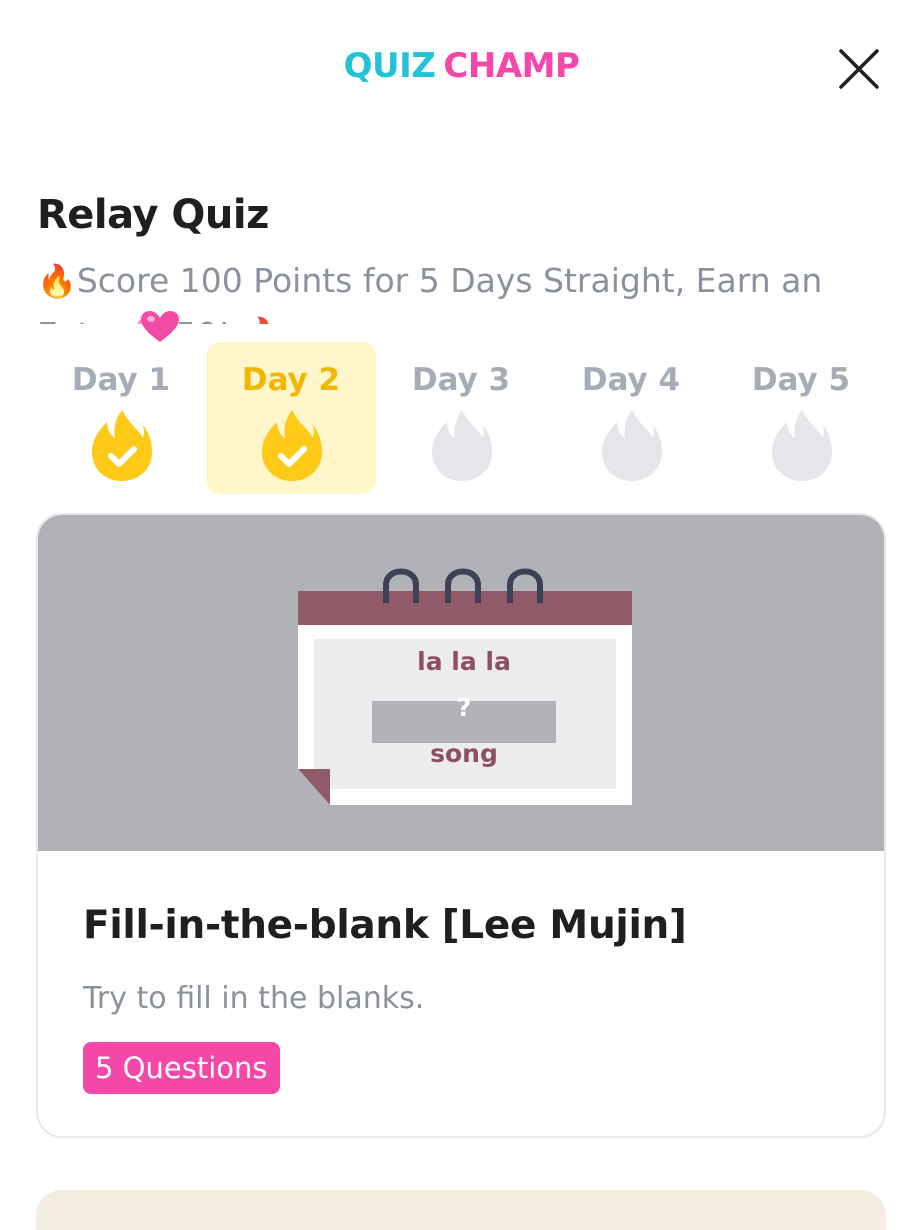 The height and width of the screenshot is (1230, 923). Describe the element at coordinates (57, 281) in the screenshot. I see `fire-emoji-icon: 🔥` at that location.